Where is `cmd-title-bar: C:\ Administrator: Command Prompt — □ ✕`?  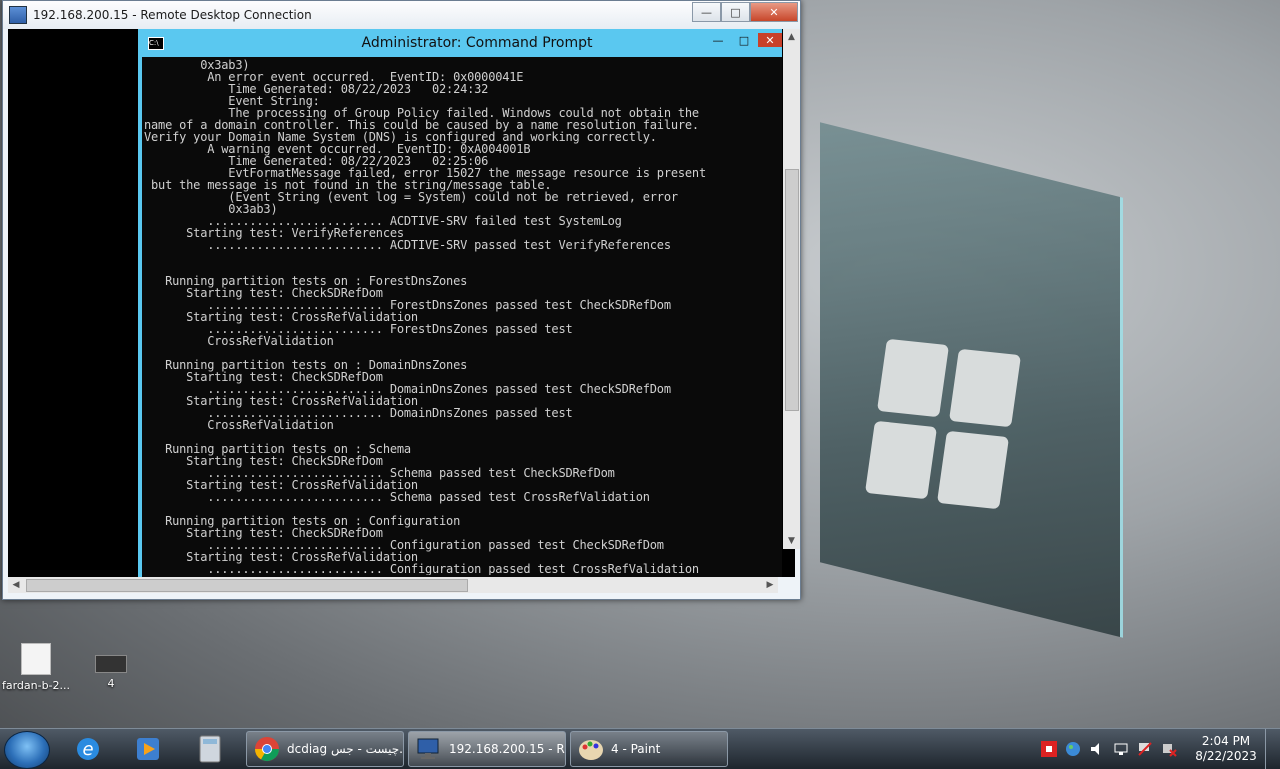
cmd-title-bar: C:\ Administrator: Command Prompt — □ ✕ is located at coordinates (462, 43).